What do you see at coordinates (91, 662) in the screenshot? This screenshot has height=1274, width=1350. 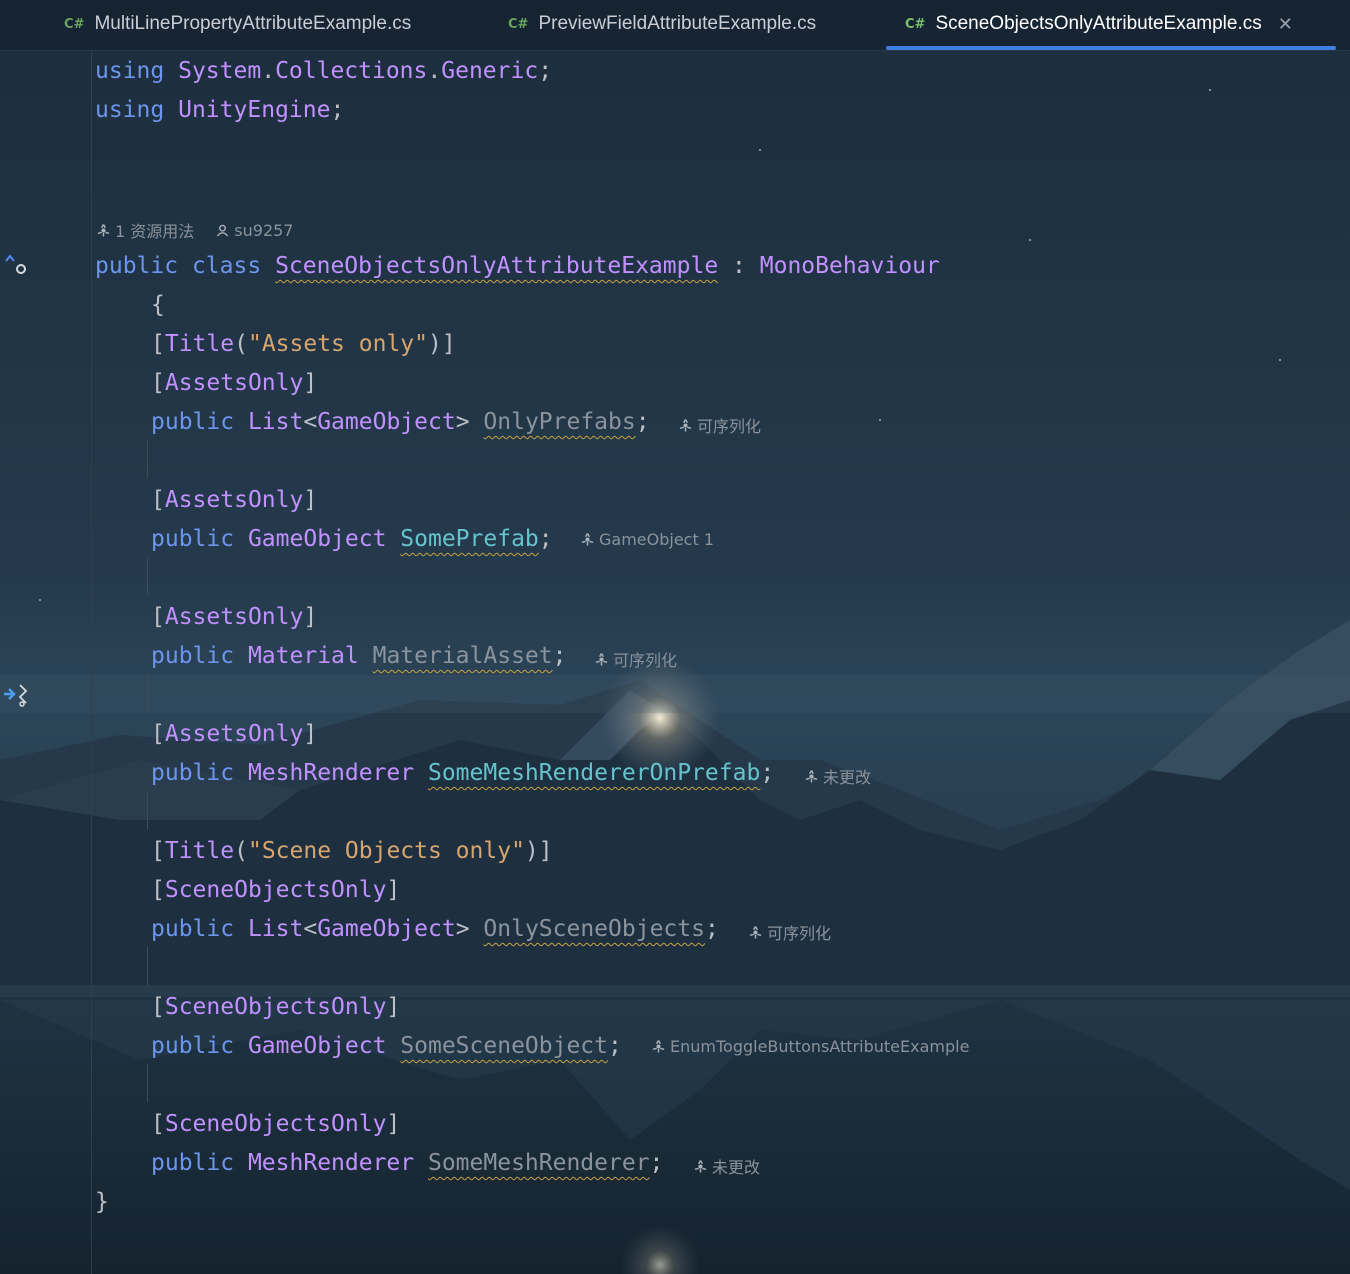 I see `gutter-separator` at bounding box center [91, 662].